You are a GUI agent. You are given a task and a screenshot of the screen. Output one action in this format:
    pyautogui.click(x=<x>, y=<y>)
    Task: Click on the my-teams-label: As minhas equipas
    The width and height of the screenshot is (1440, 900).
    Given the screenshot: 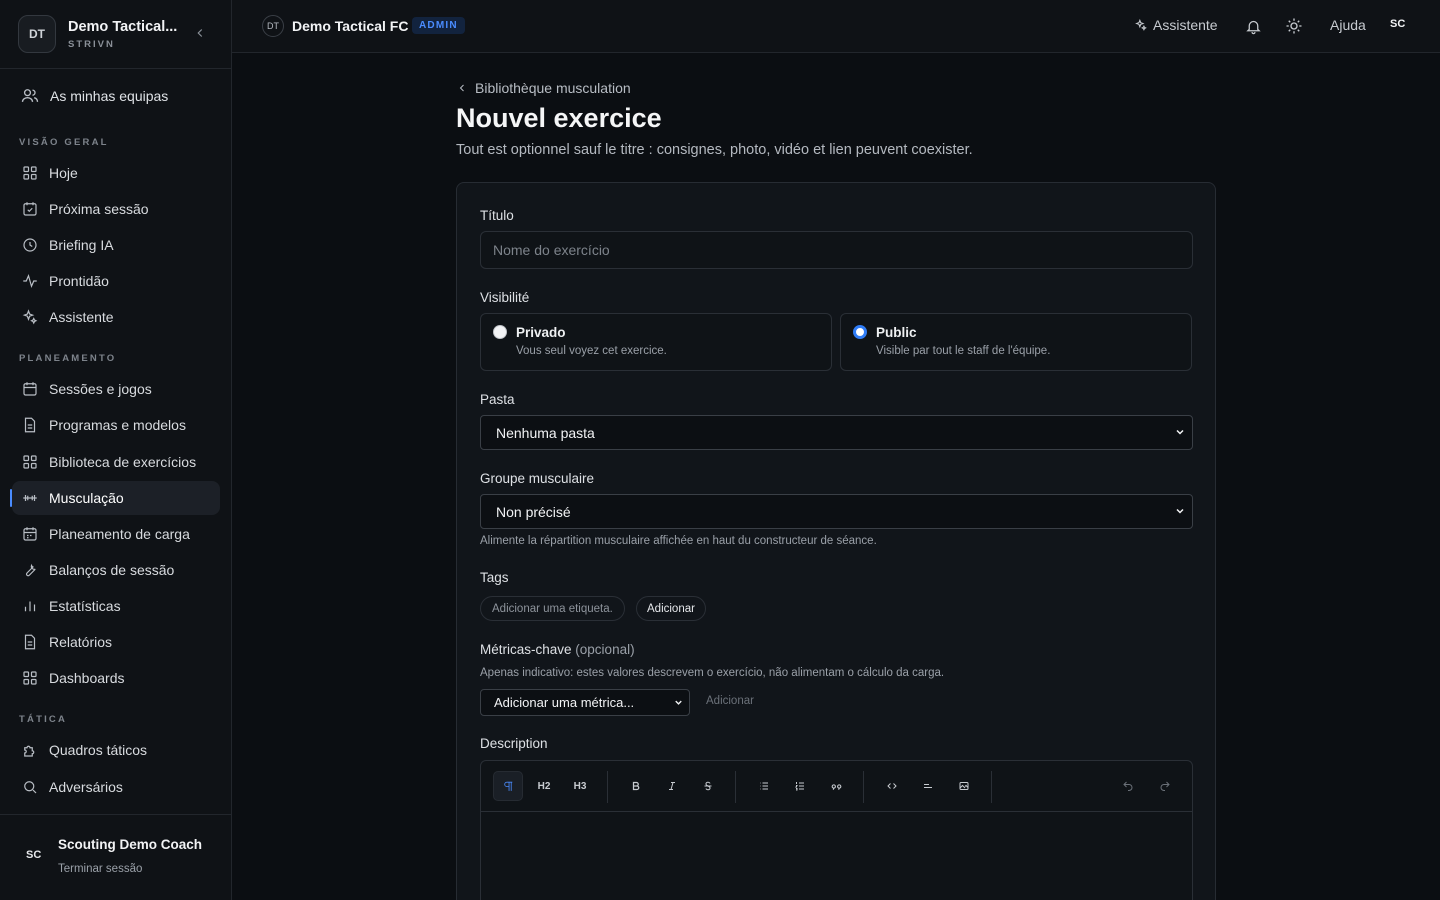 What is the action you would take?
    pyautogui.click(x=109, y=96)
    